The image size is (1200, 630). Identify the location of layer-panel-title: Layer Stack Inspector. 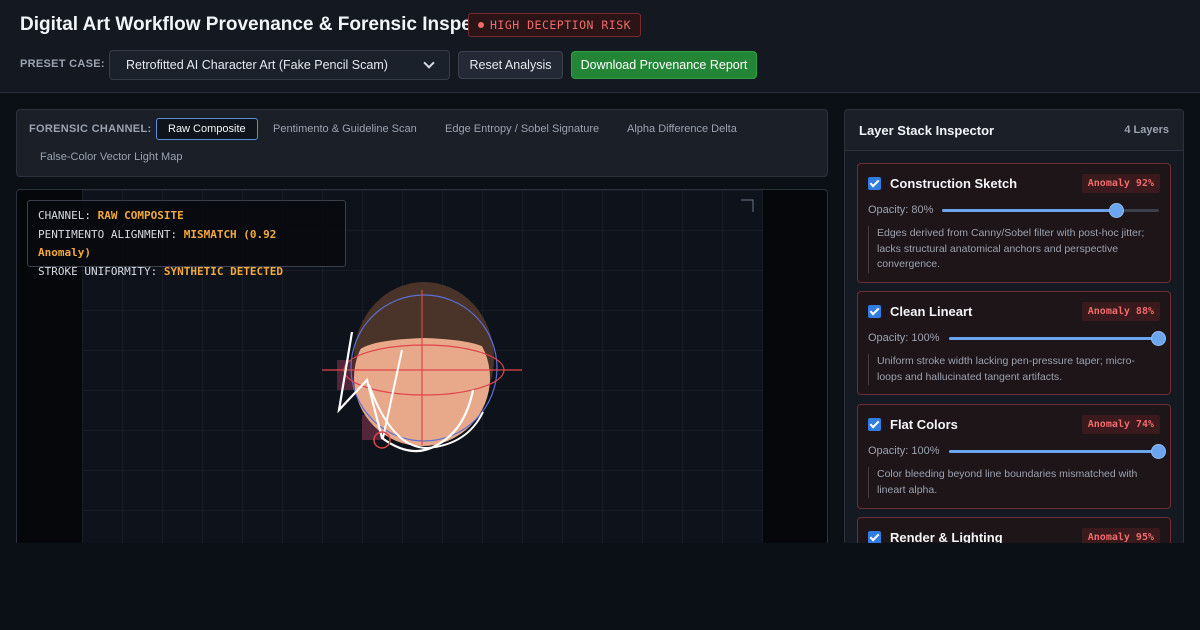
(927, 130).